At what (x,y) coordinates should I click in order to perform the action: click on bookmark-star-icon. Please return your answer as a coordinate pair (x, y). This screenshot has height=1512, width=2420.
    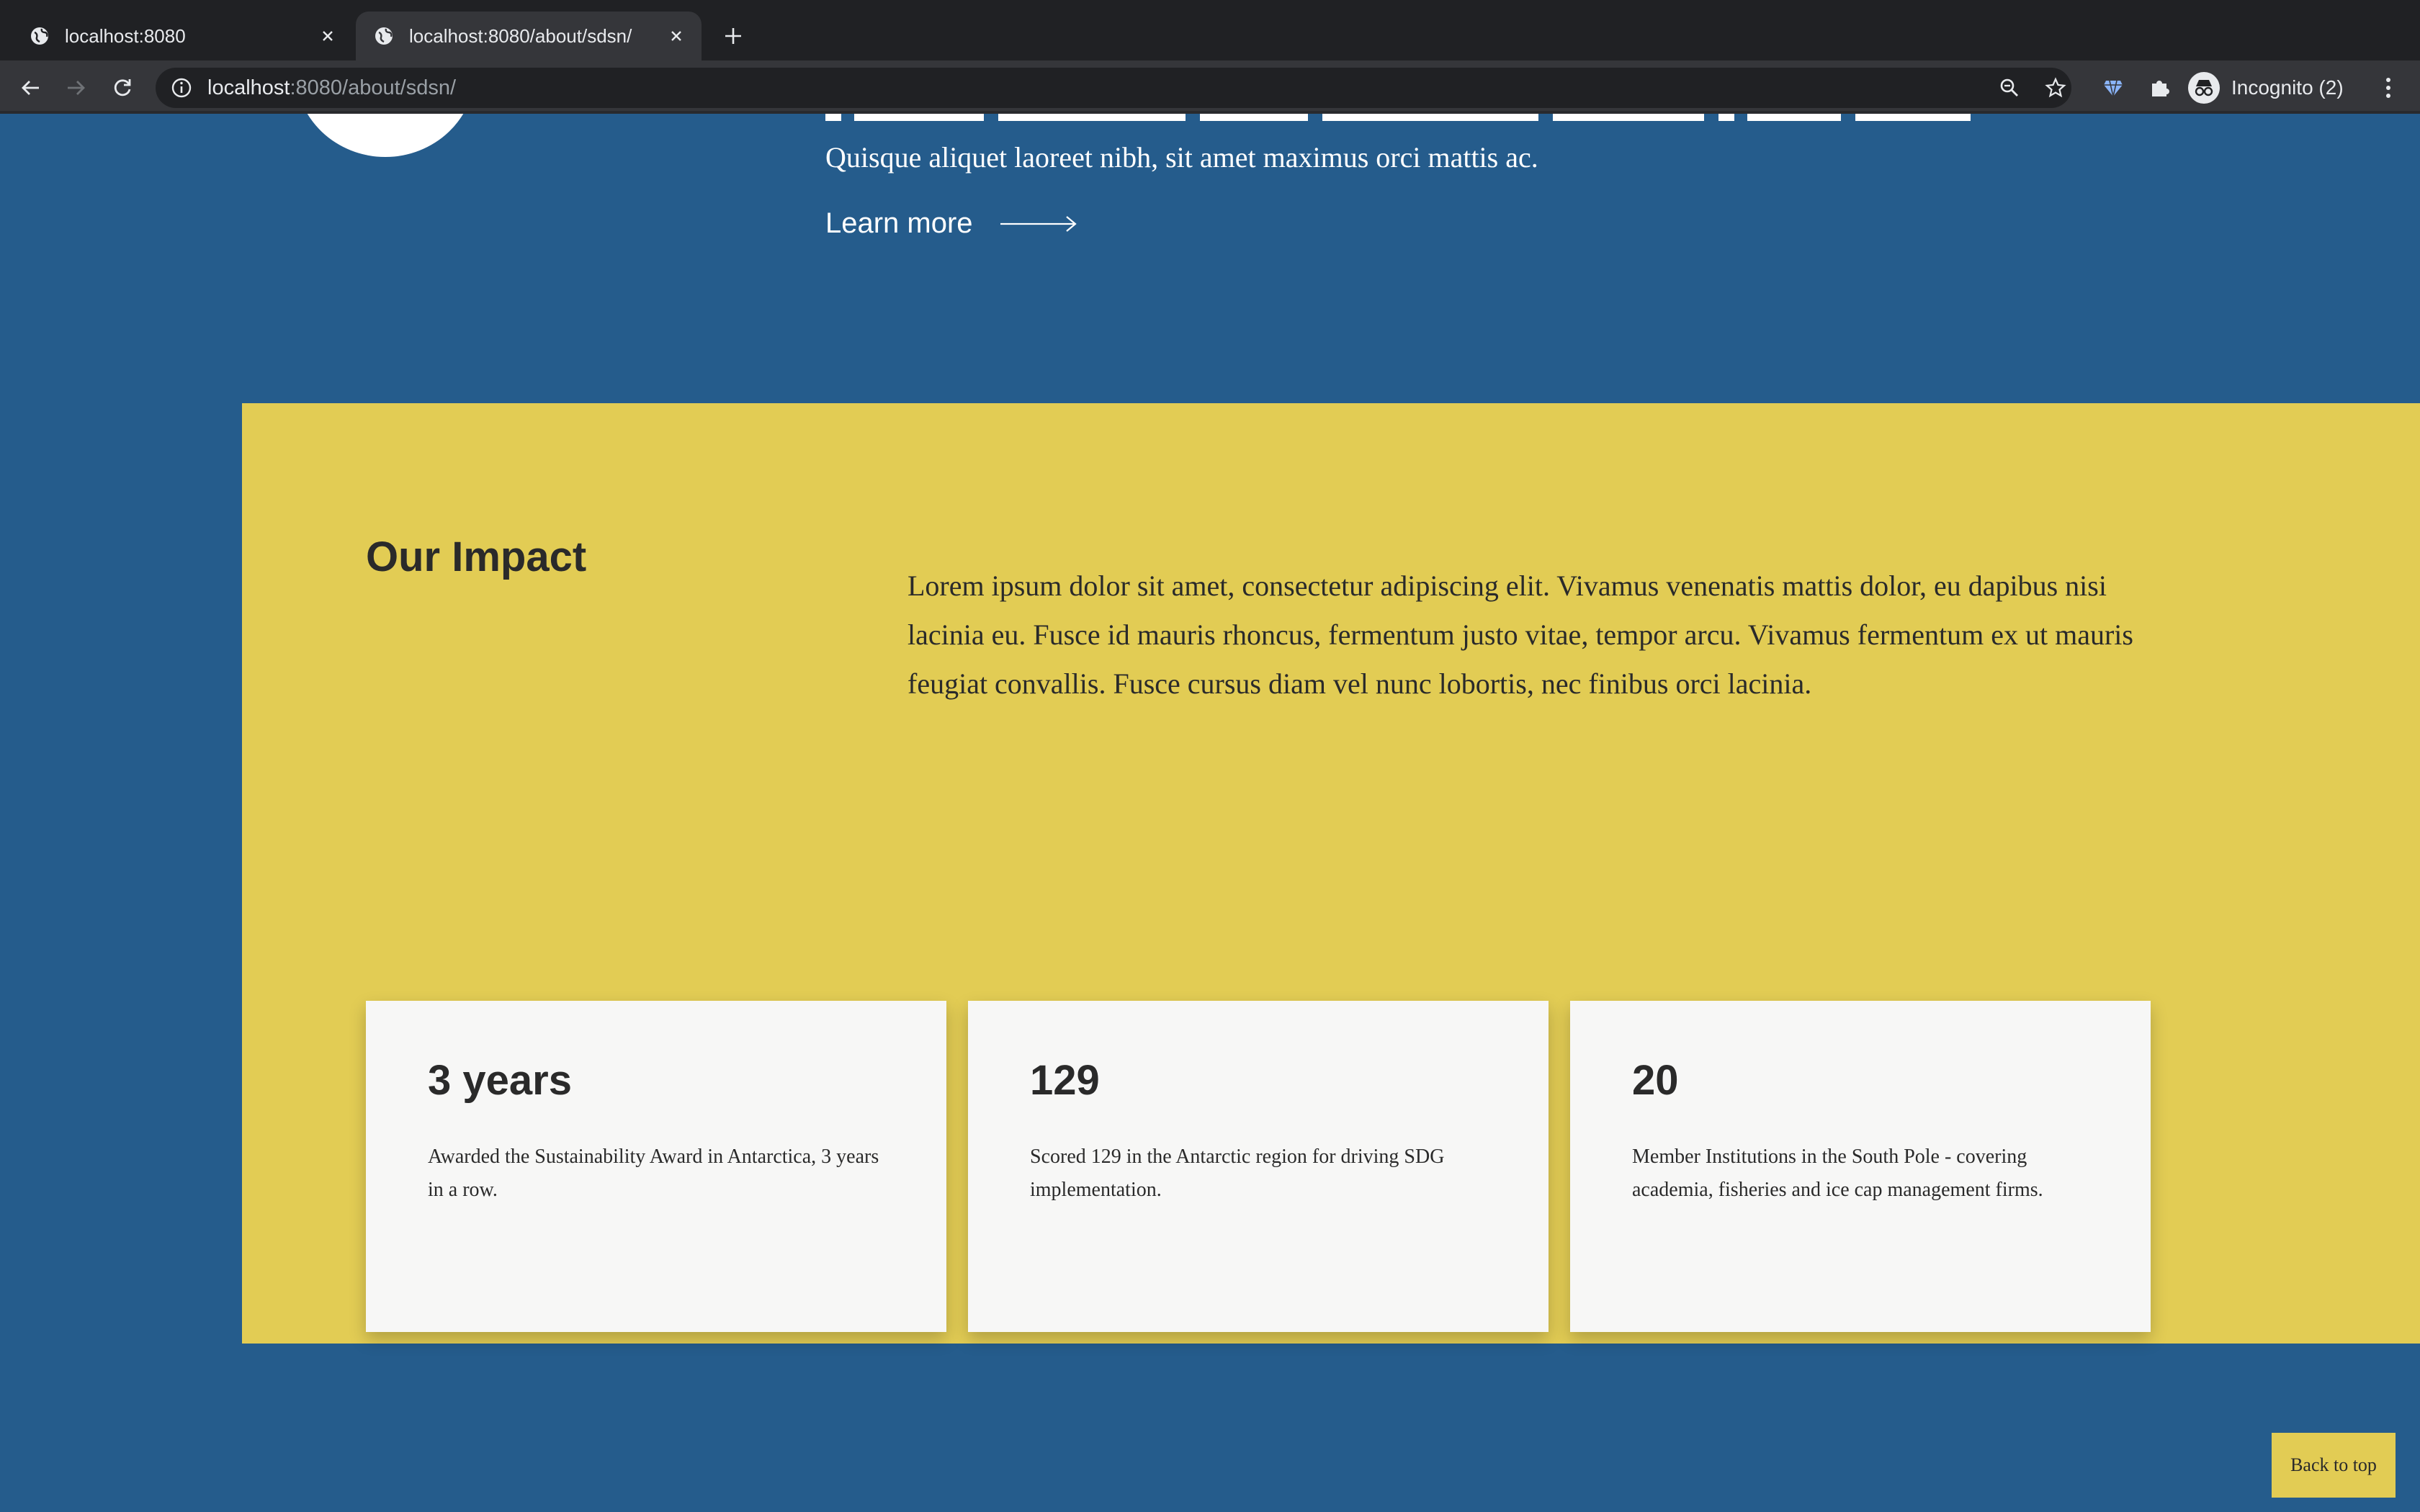
    Looking at the image, I should click on (2055, 87).